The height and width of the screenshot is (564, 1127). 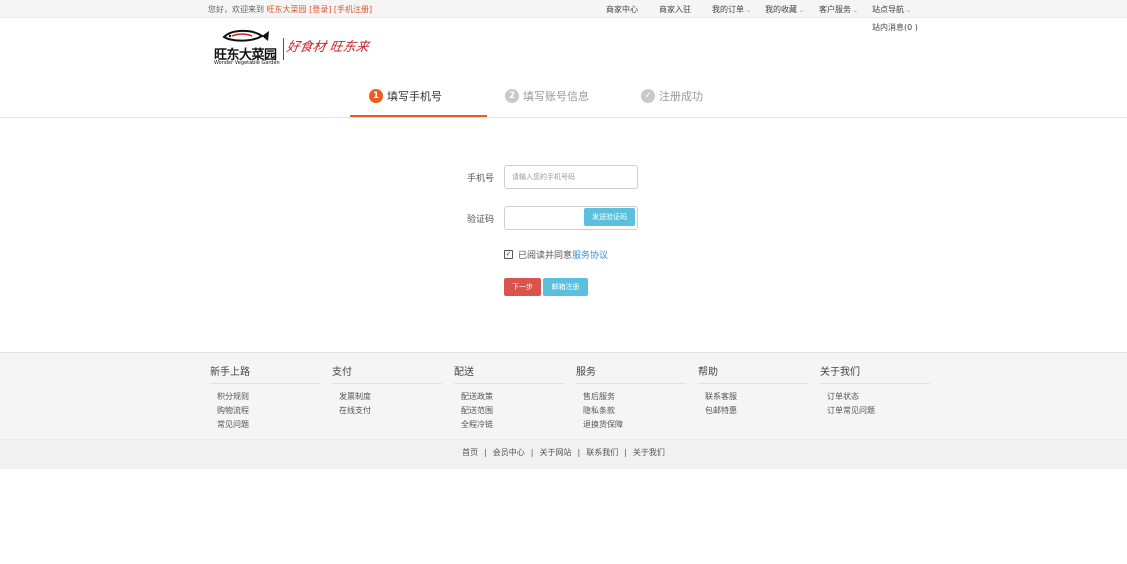 What do you see at coordinates (602, 452) in the screenshot?
I see `footer-contact-link: 联系我们` at bounding box center [602, 452].